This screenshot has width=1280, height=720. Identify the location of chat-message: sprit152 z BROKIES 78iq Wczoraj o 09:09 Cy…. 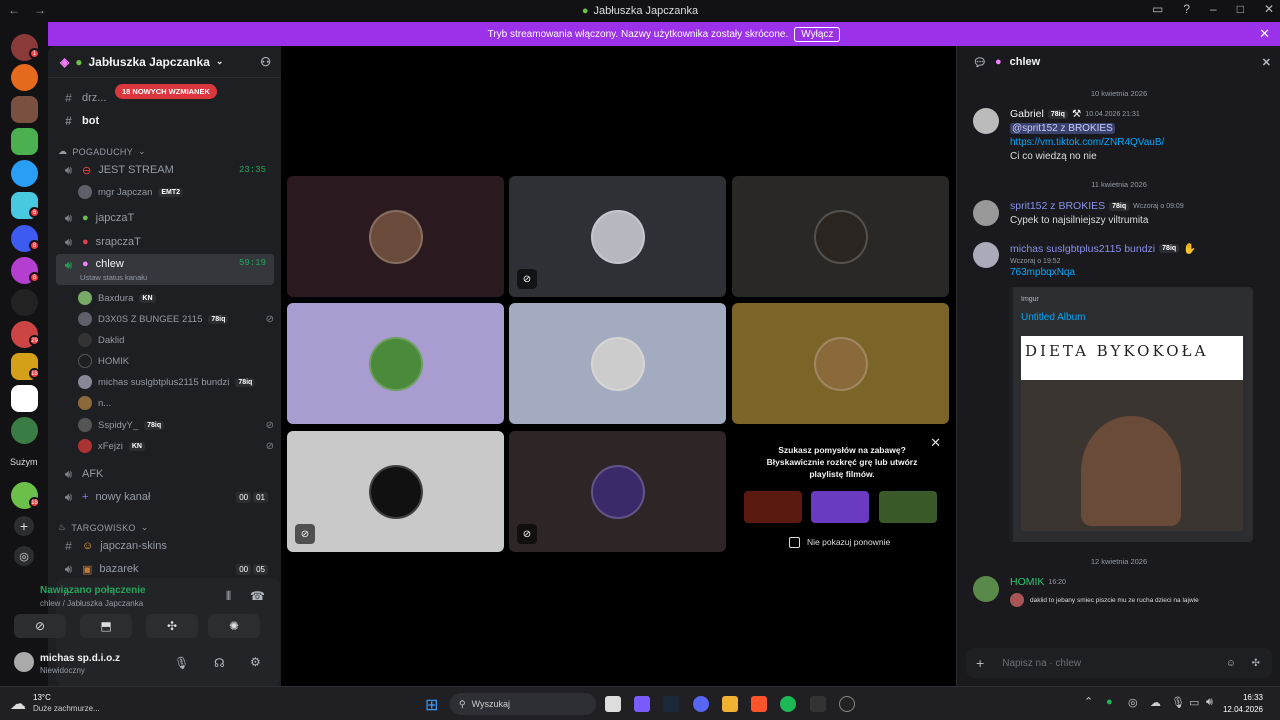
(1121, 215).